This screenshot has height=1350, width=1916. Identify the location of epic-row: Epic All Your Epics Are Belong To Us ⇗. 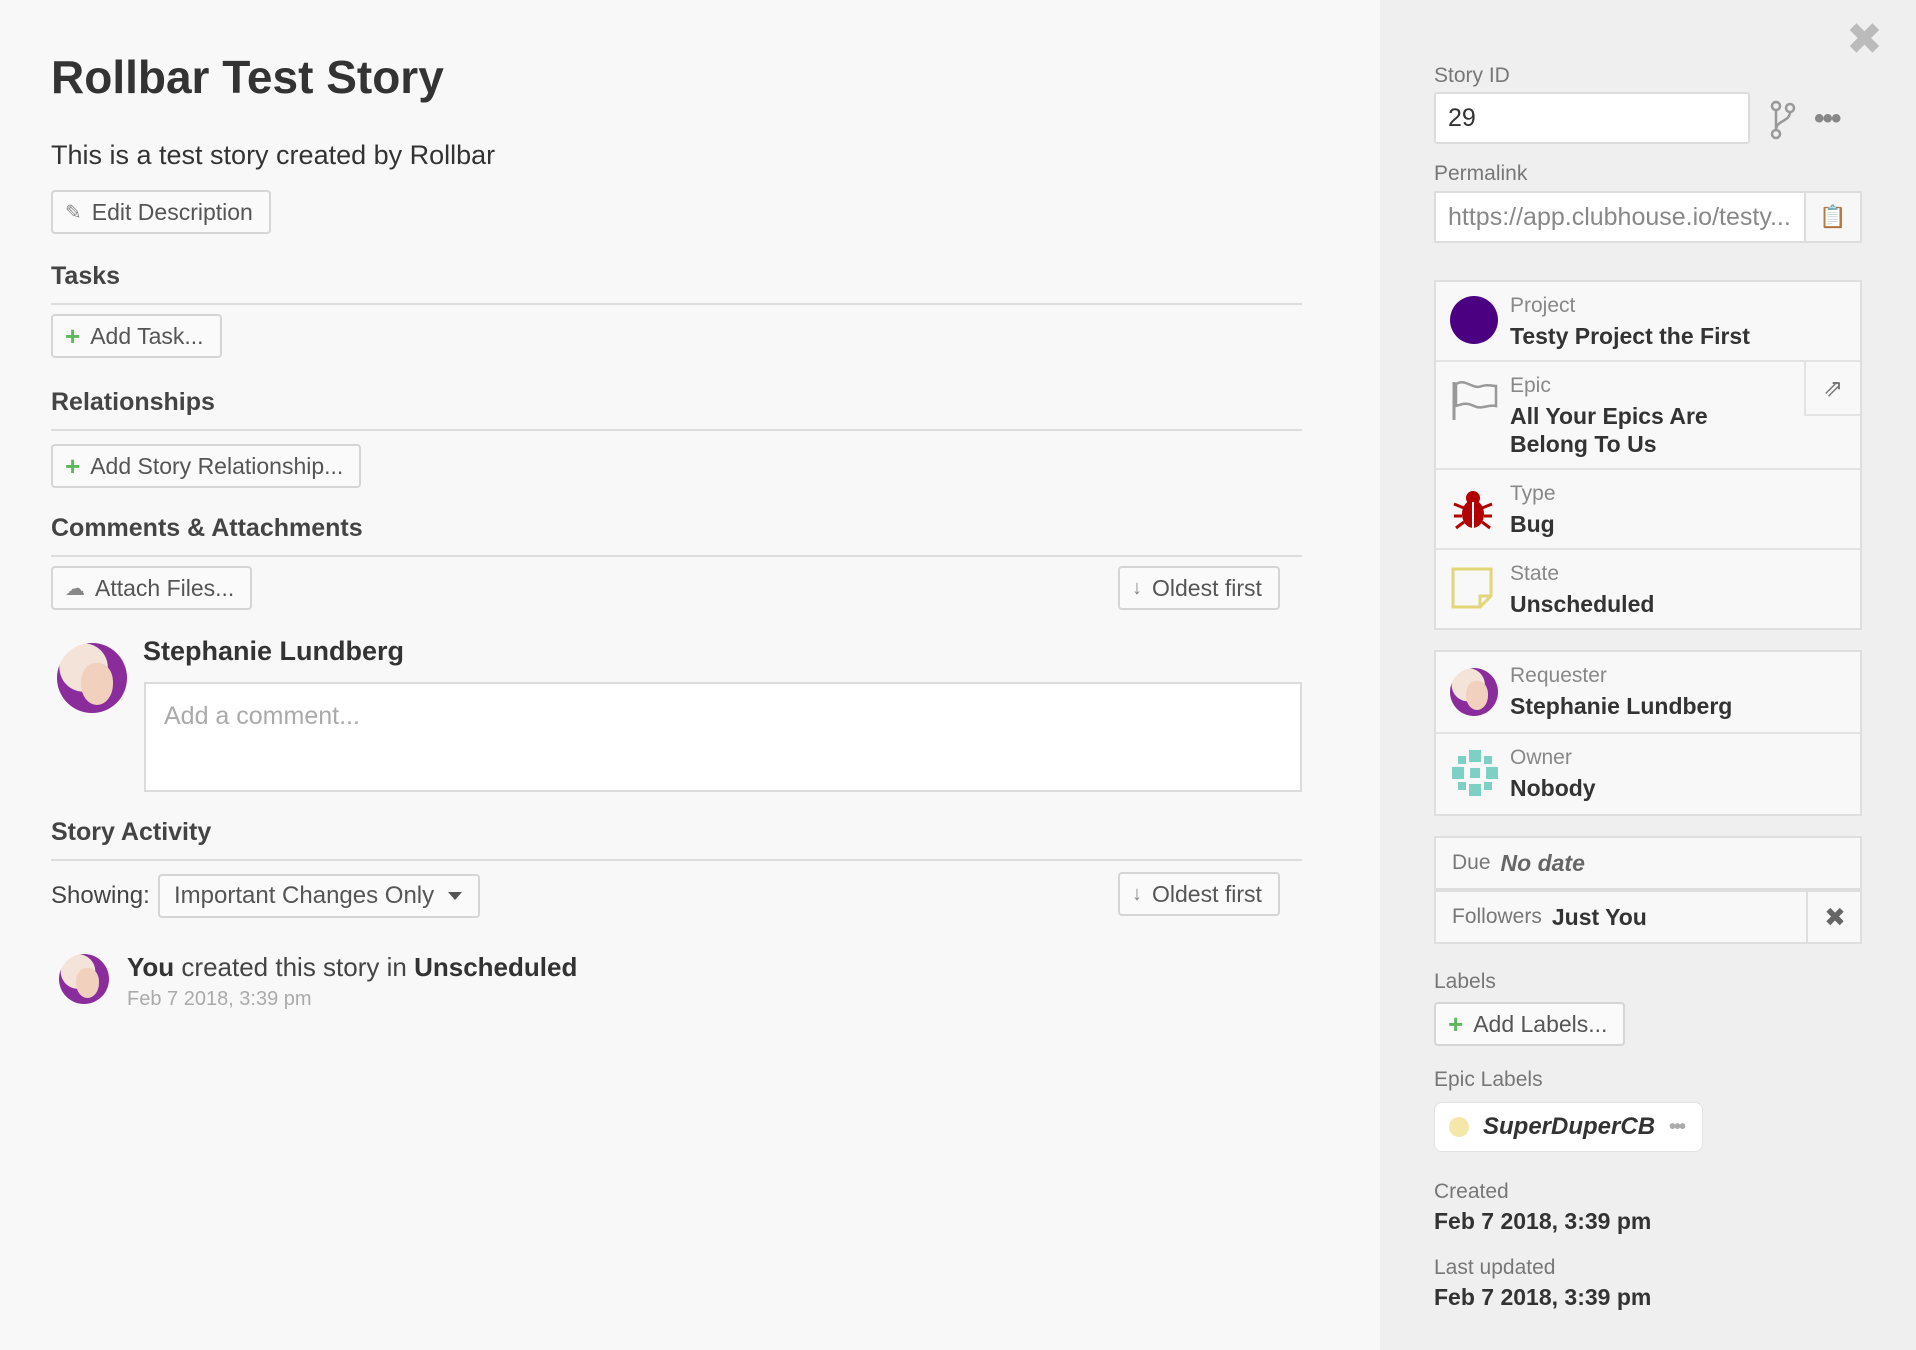
(1648, 416).